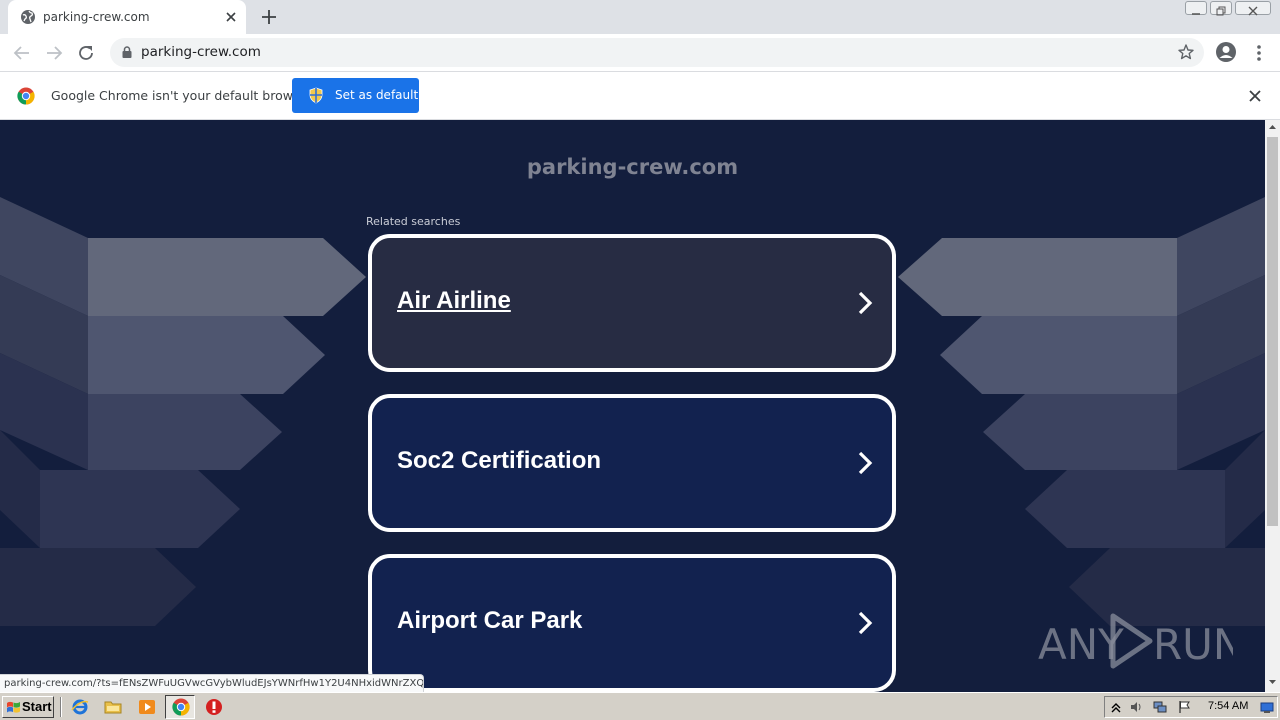 This screenshot has height=720, width=1280. Describe the element at coordinates (632, 463) in the screenshot. I see `search-result-link: Soc2 Certification` at that location.